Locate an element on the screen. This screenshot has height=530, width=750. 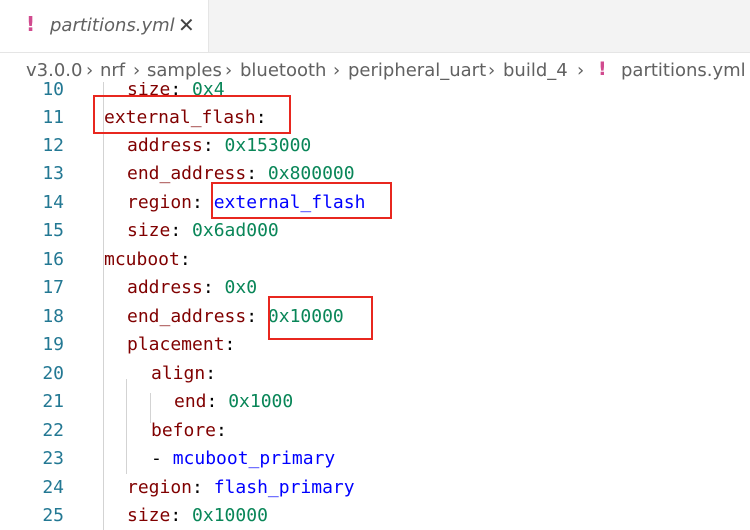
code-line: 18 end_address: 0x10000 is located at coordinates (375, 317).